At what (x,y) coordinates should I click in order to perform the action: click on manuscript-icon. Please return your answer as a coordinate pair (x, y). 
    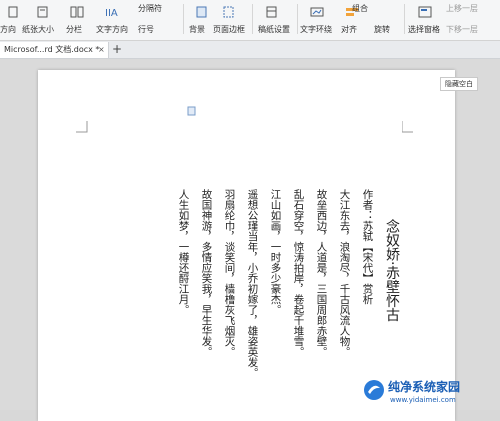
    Looking at the image, I should click on (271, 12).